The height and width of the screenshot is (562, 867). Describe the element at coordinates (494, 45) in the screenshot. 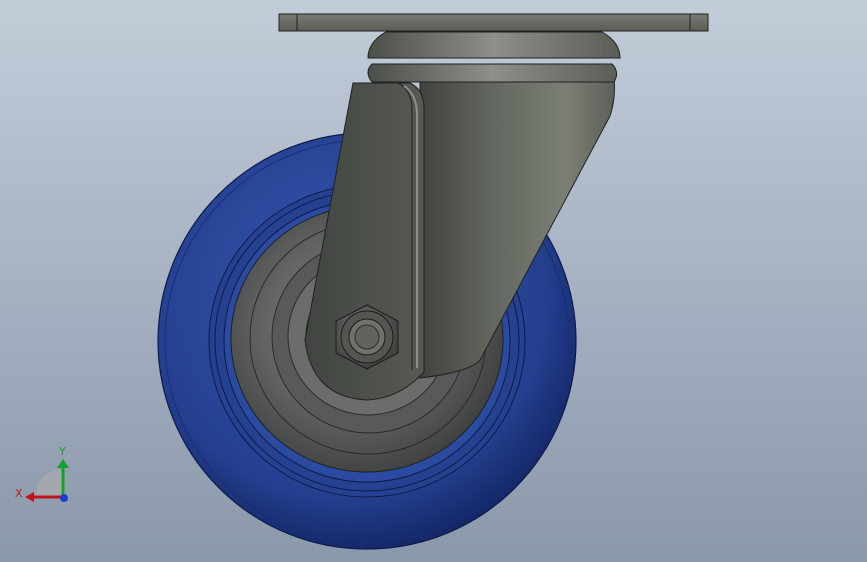

I see `swivel-race-upper` at that location.